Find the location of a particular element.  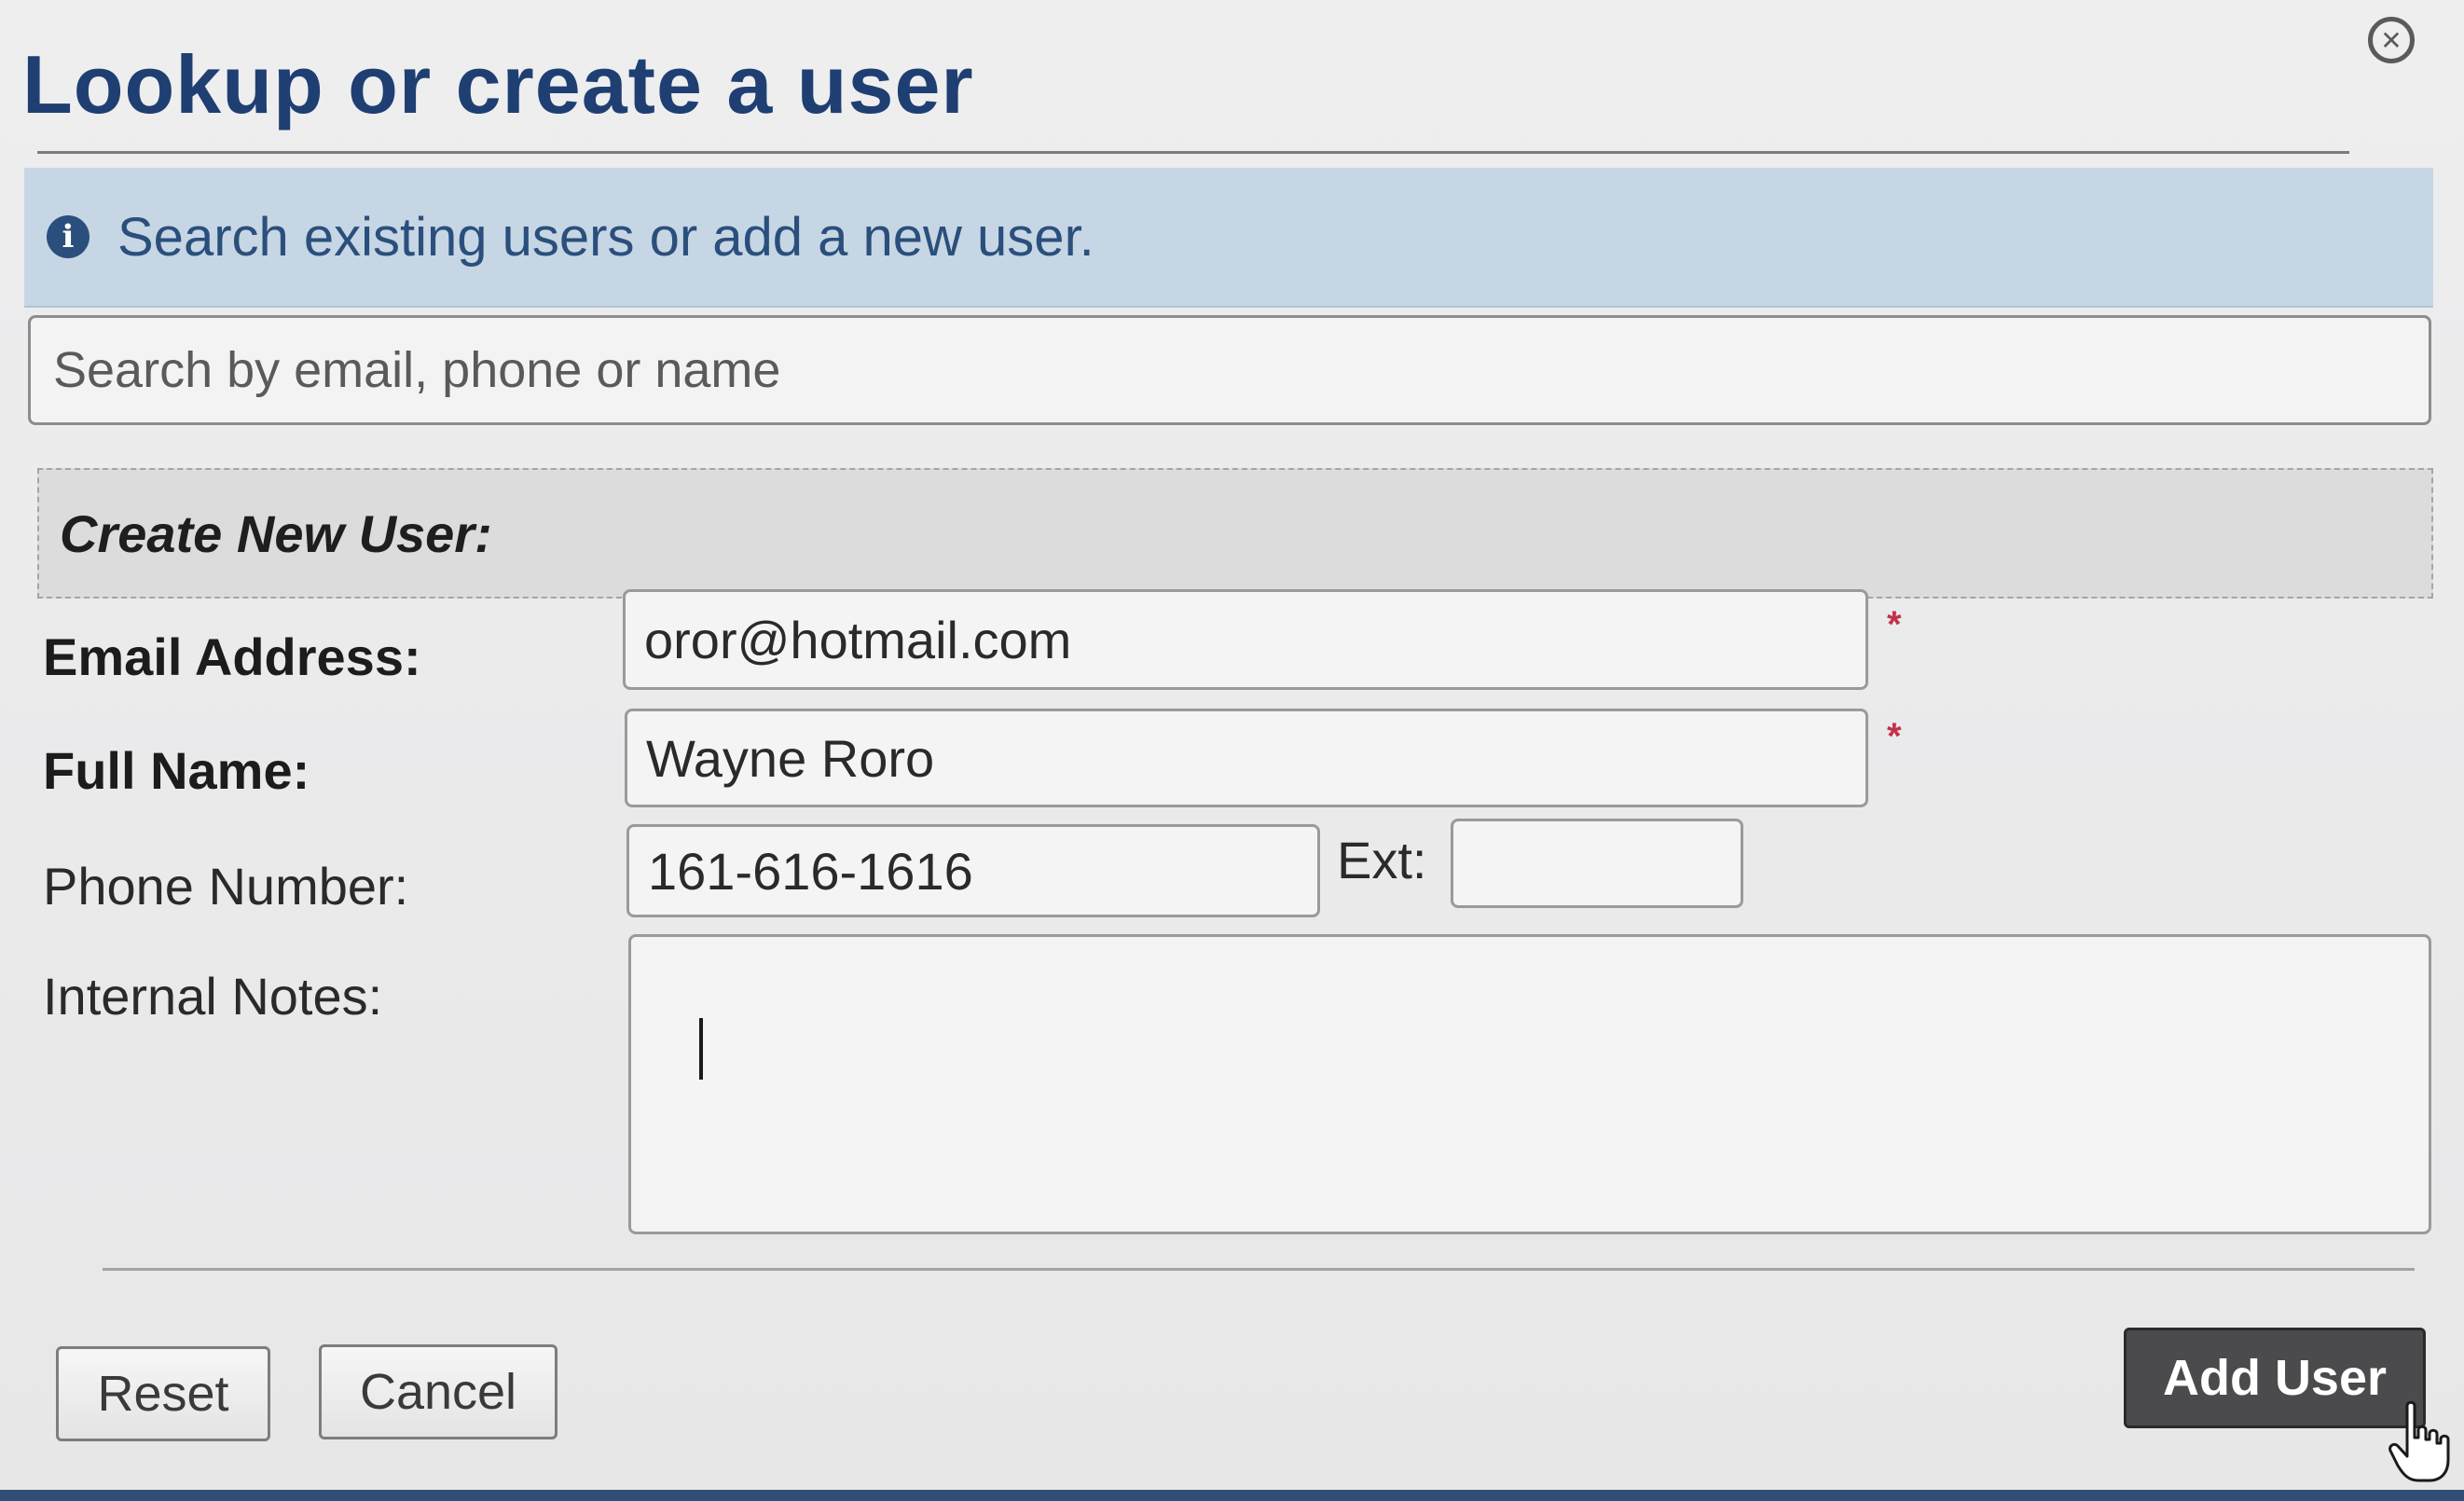

cancel-button: Cancel is located at coordinates (438, 1391).